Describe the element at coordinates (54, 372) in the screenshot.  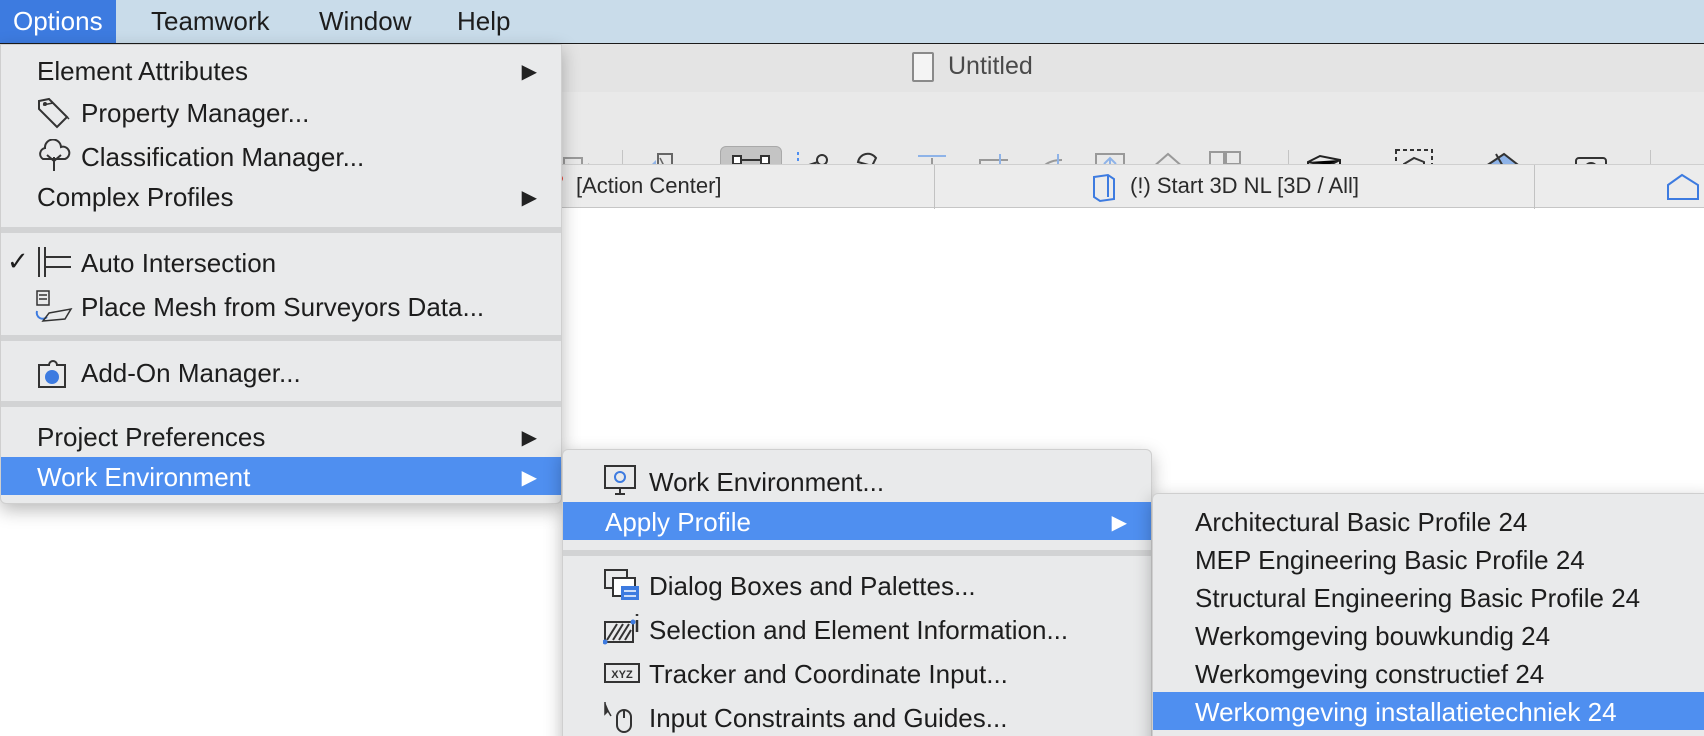
I see `addon-puzzle-icon` at that location.